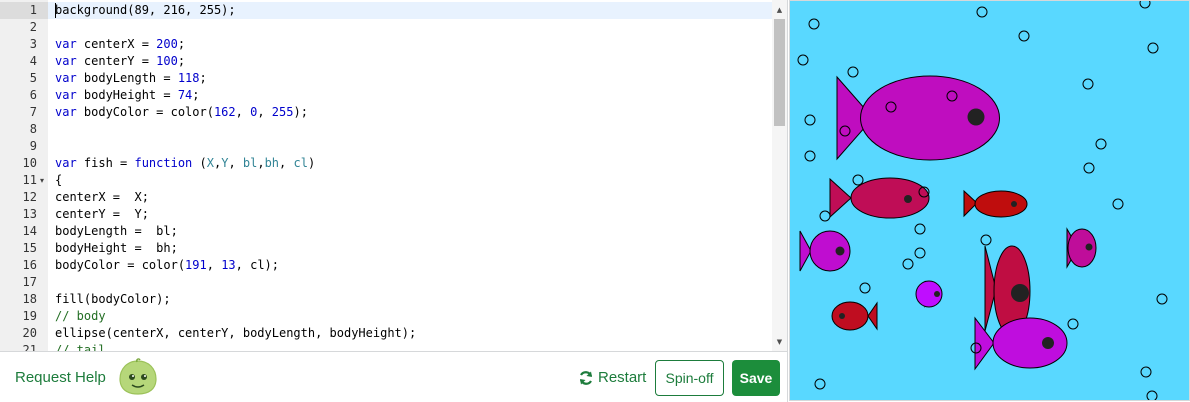 The width and height of the screenshot is (1190, 402). Describe the element at coordinates (60, 377) in the screenshot. I see `request-help-link: Request Help` at that location.